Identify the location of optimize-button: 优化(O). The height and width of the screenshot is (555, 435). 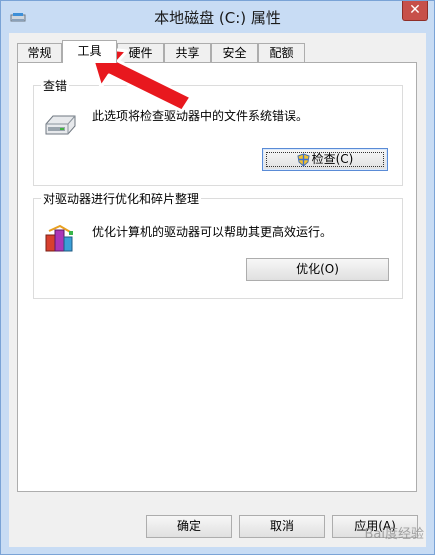
(317, 269).